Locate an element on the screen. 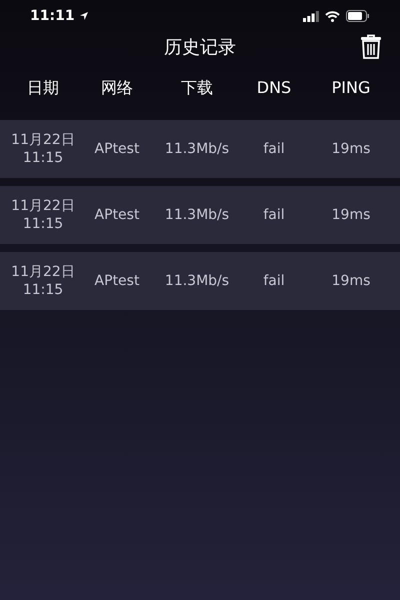 This screenshot has width=400, height=600. page-title: 历史记录 is located at coordinates (200, 48).